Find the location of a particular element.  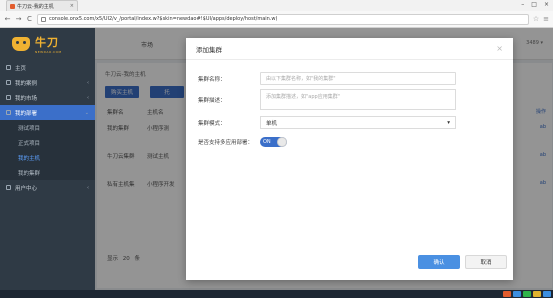

dialog-header: 添加集群 × is located at coordinates (349, 49).